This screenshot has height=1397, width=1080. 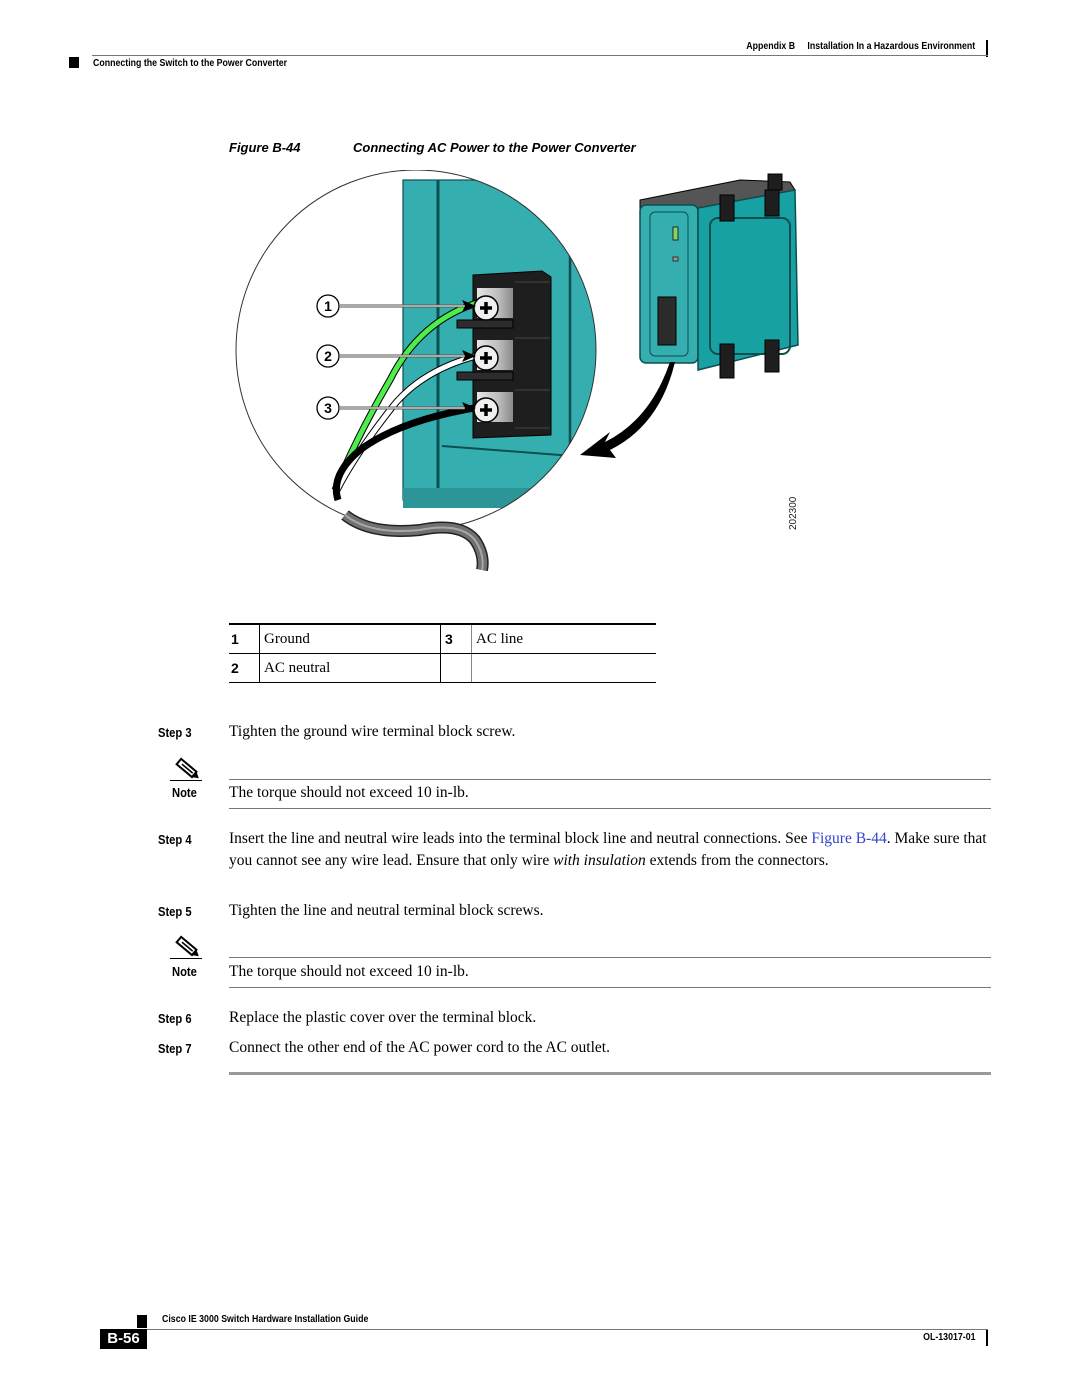 I want to click on step-4-text-c: extends from the connectors., so click(x=737, y=860).